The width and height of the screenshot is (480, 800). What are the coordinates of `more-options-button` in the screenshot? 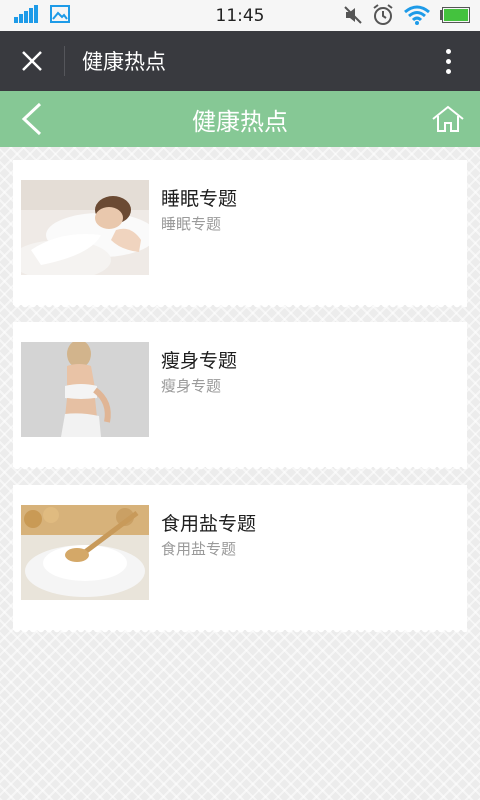 It's located at (448, 61).